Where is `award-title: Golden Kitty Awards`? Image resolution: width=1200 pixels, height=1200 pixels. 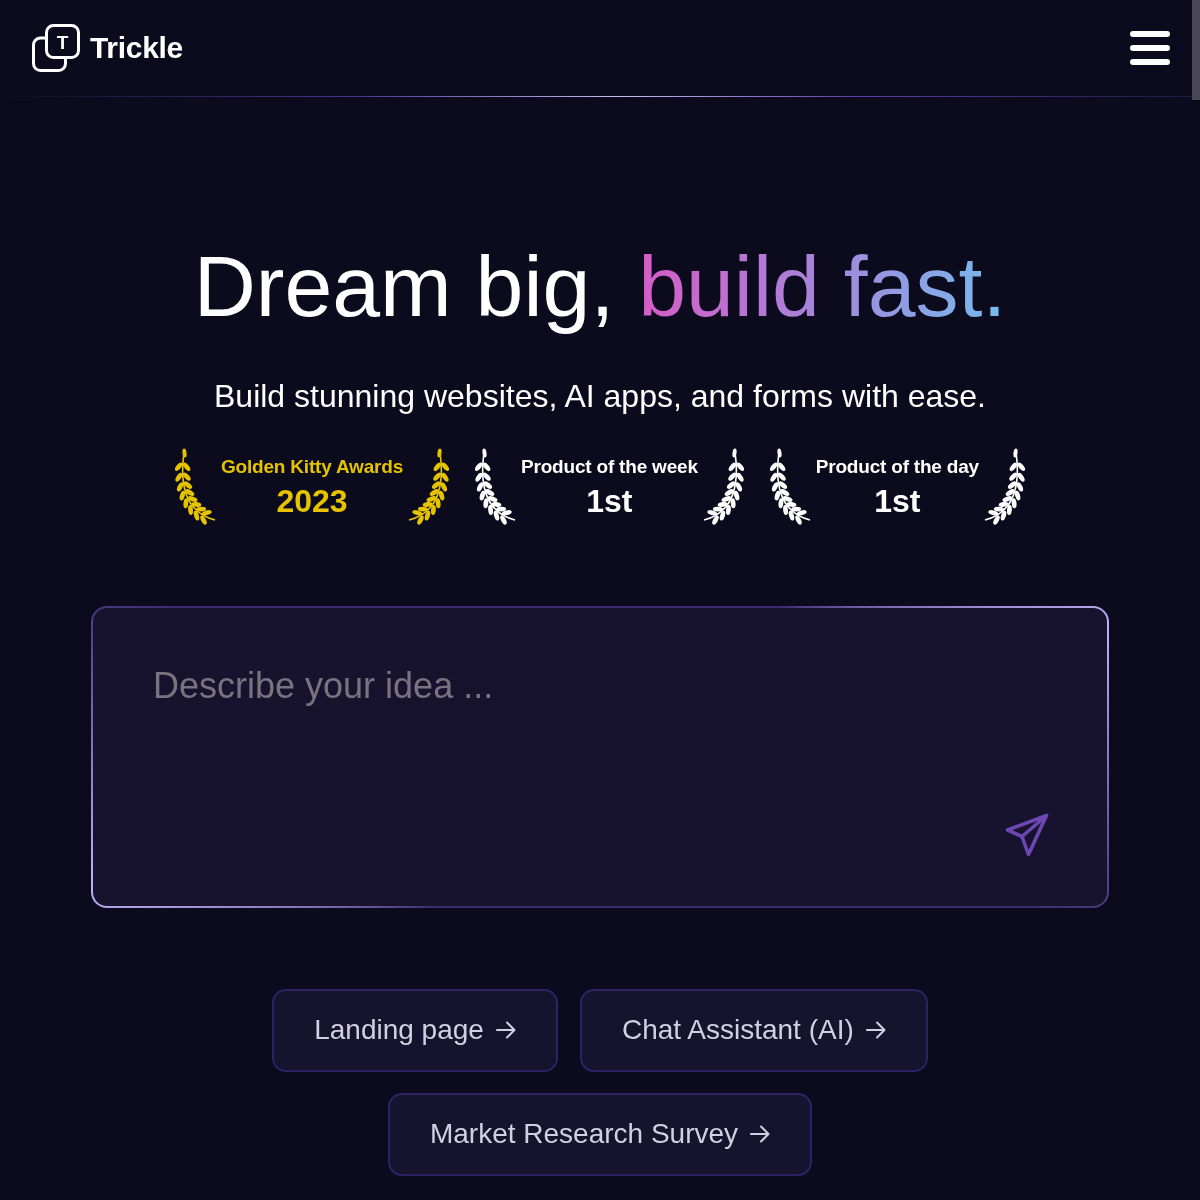 award-title: Golden Kitty Awards is located at coordinates (312, 466).